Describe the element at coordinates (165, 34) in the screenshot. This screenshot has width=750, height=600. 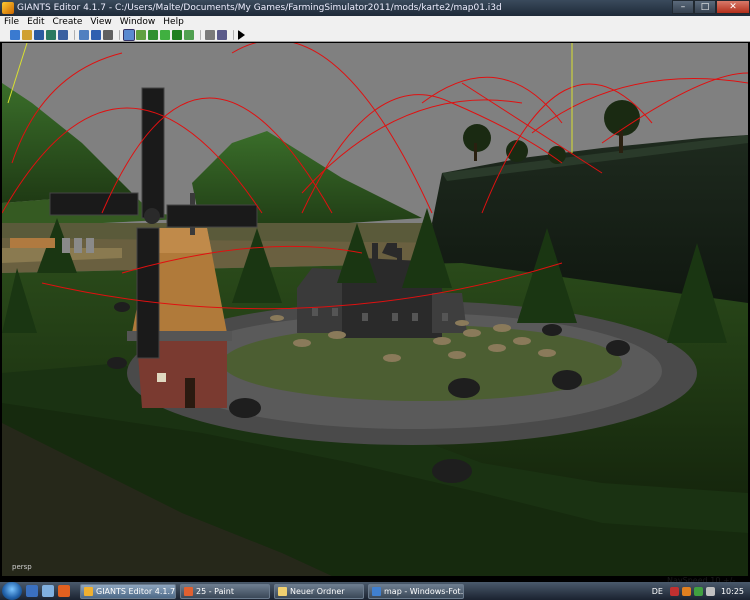
I see `foliage-icon` at that location.